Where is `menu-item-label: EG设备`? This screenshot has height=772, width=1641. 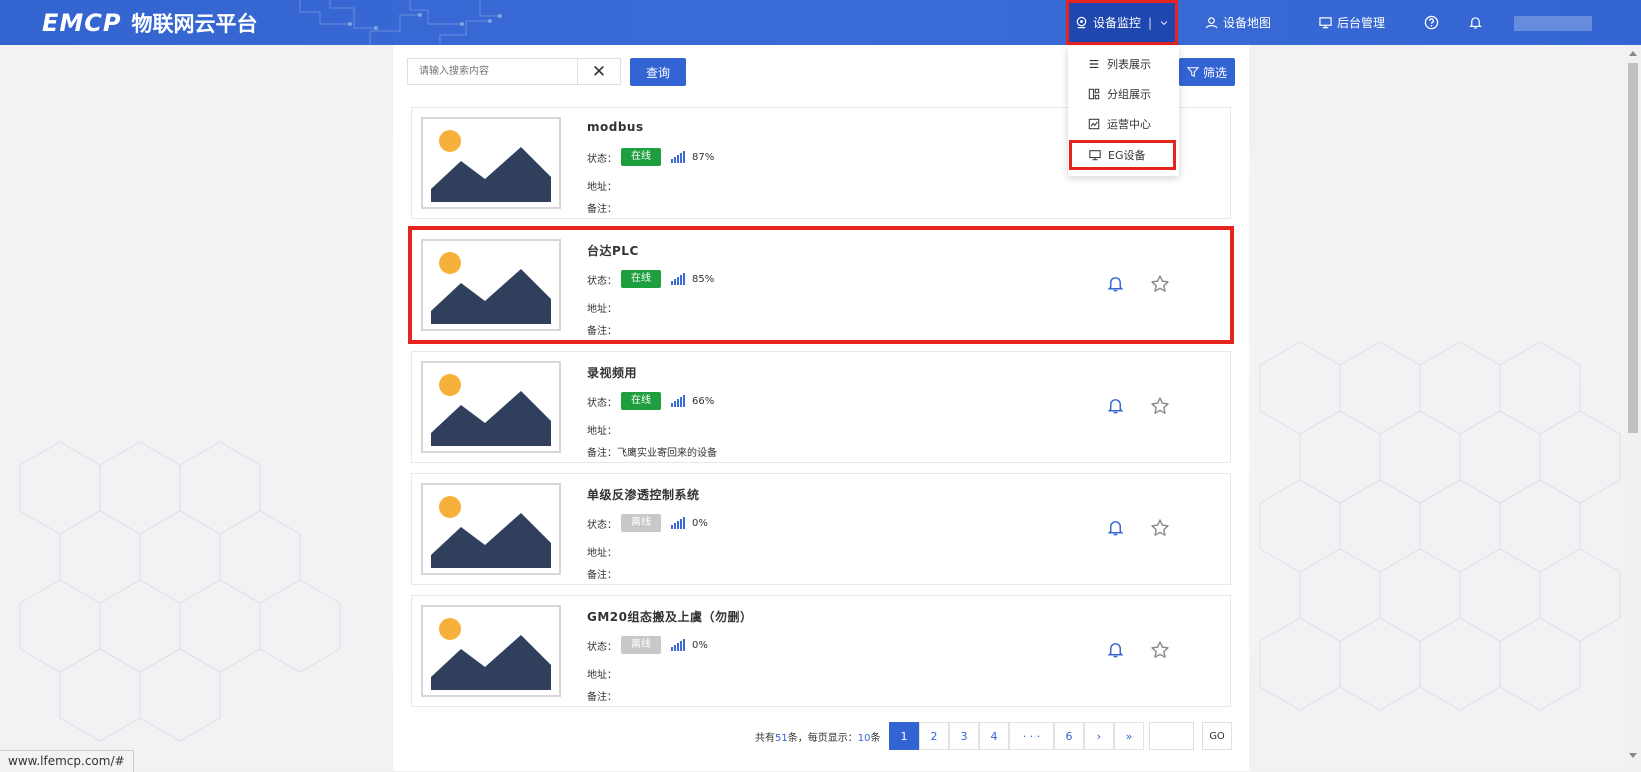 menu-item-label: EG设备 is located at coordinates (1127, 155).